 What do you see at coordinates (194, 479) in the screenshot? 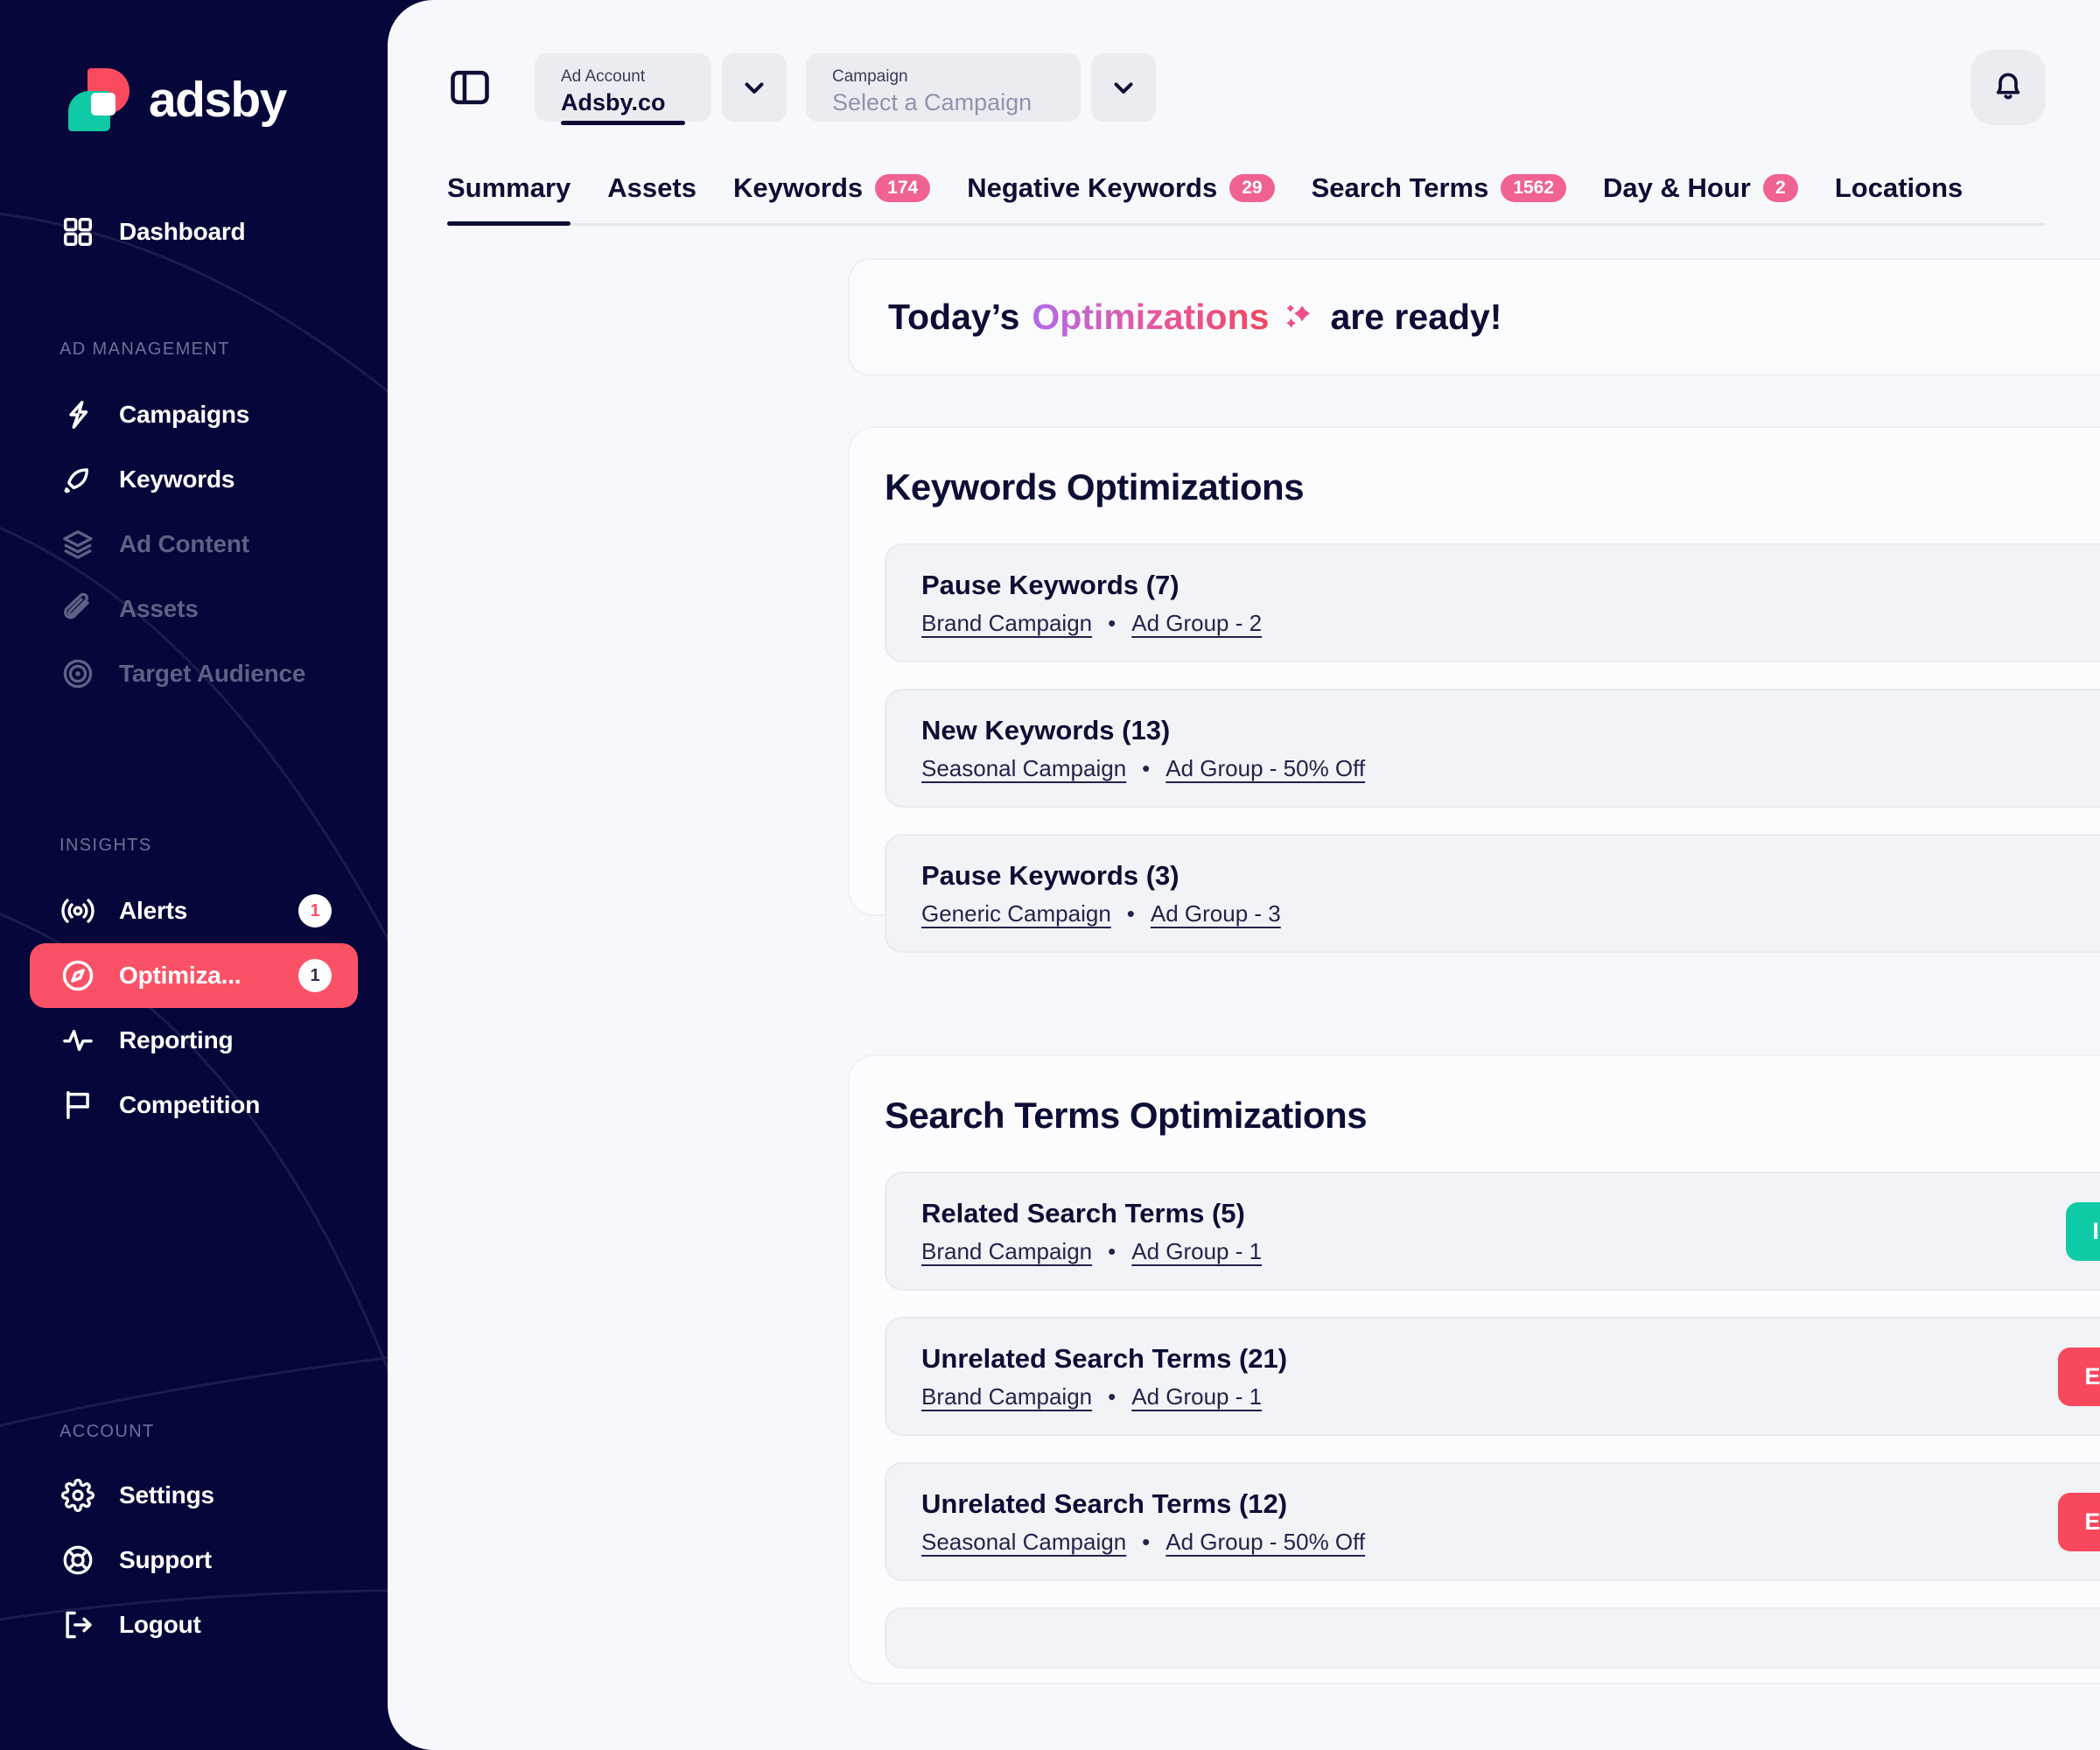
I see `sidebar-item-keywords: Keywords` at bounding box center [194, 479].